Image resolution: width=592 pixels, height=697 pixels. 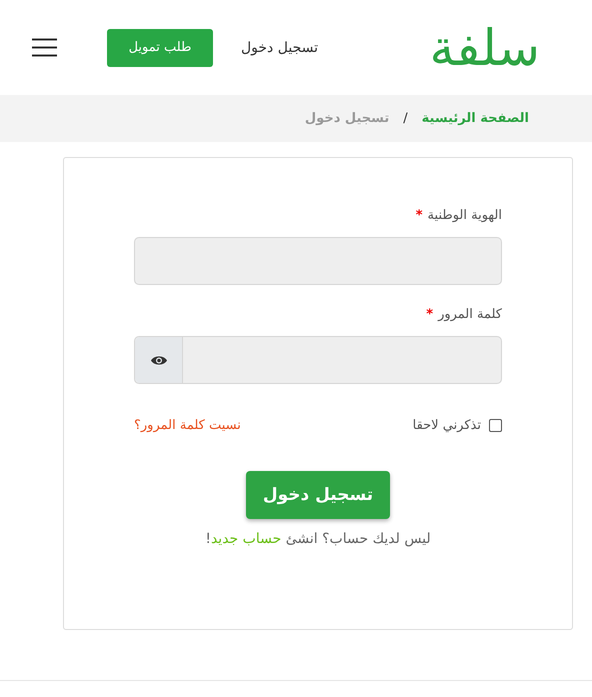 What do you see at coordinates (318, 539) in the screenshot?
I see `signup-text: ليس لديك حساب؟ انشئ حساب جديد!` at bounding box center [318, 539].